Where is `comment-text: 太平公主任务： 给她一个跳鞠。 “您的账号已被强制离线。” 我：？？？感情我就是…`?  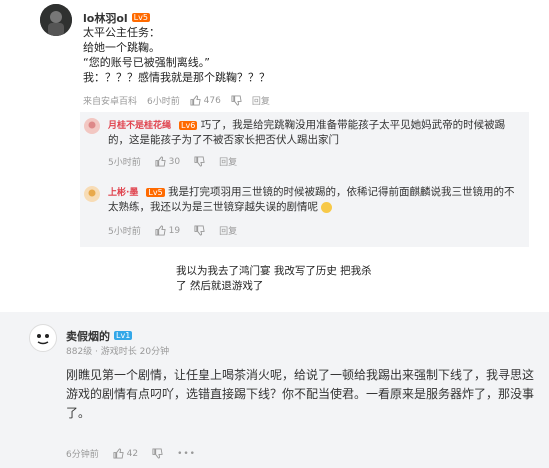 comment-text: 太平公主任务： 给她一个跳鞠。 “您的账号已被强制离线。” 我：？？？感情我就是… is located at coordinates (176, 55).